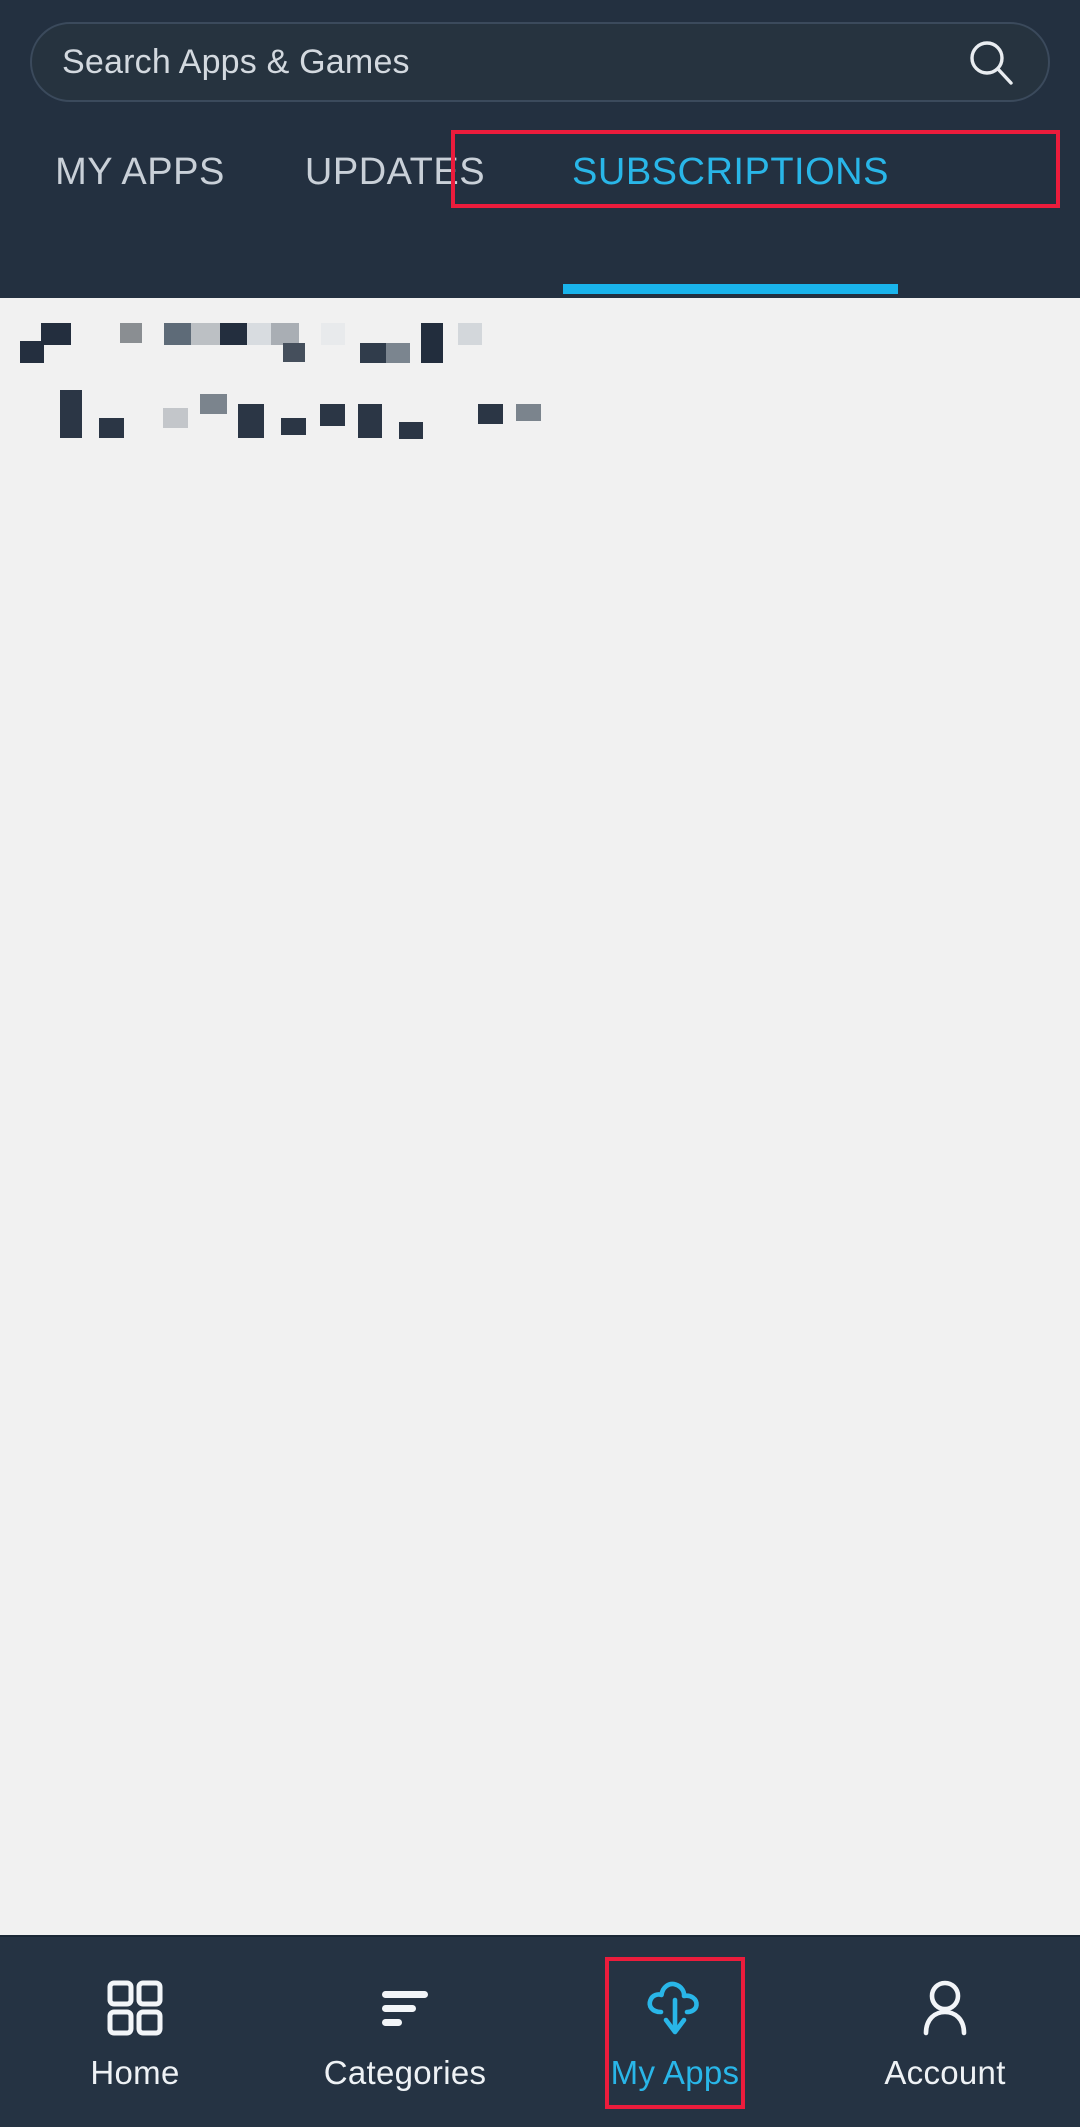 The height and width of the screenshot is (2127, 1080). I want to click on tab-my-apps: MY APPS, so click(140, 172).